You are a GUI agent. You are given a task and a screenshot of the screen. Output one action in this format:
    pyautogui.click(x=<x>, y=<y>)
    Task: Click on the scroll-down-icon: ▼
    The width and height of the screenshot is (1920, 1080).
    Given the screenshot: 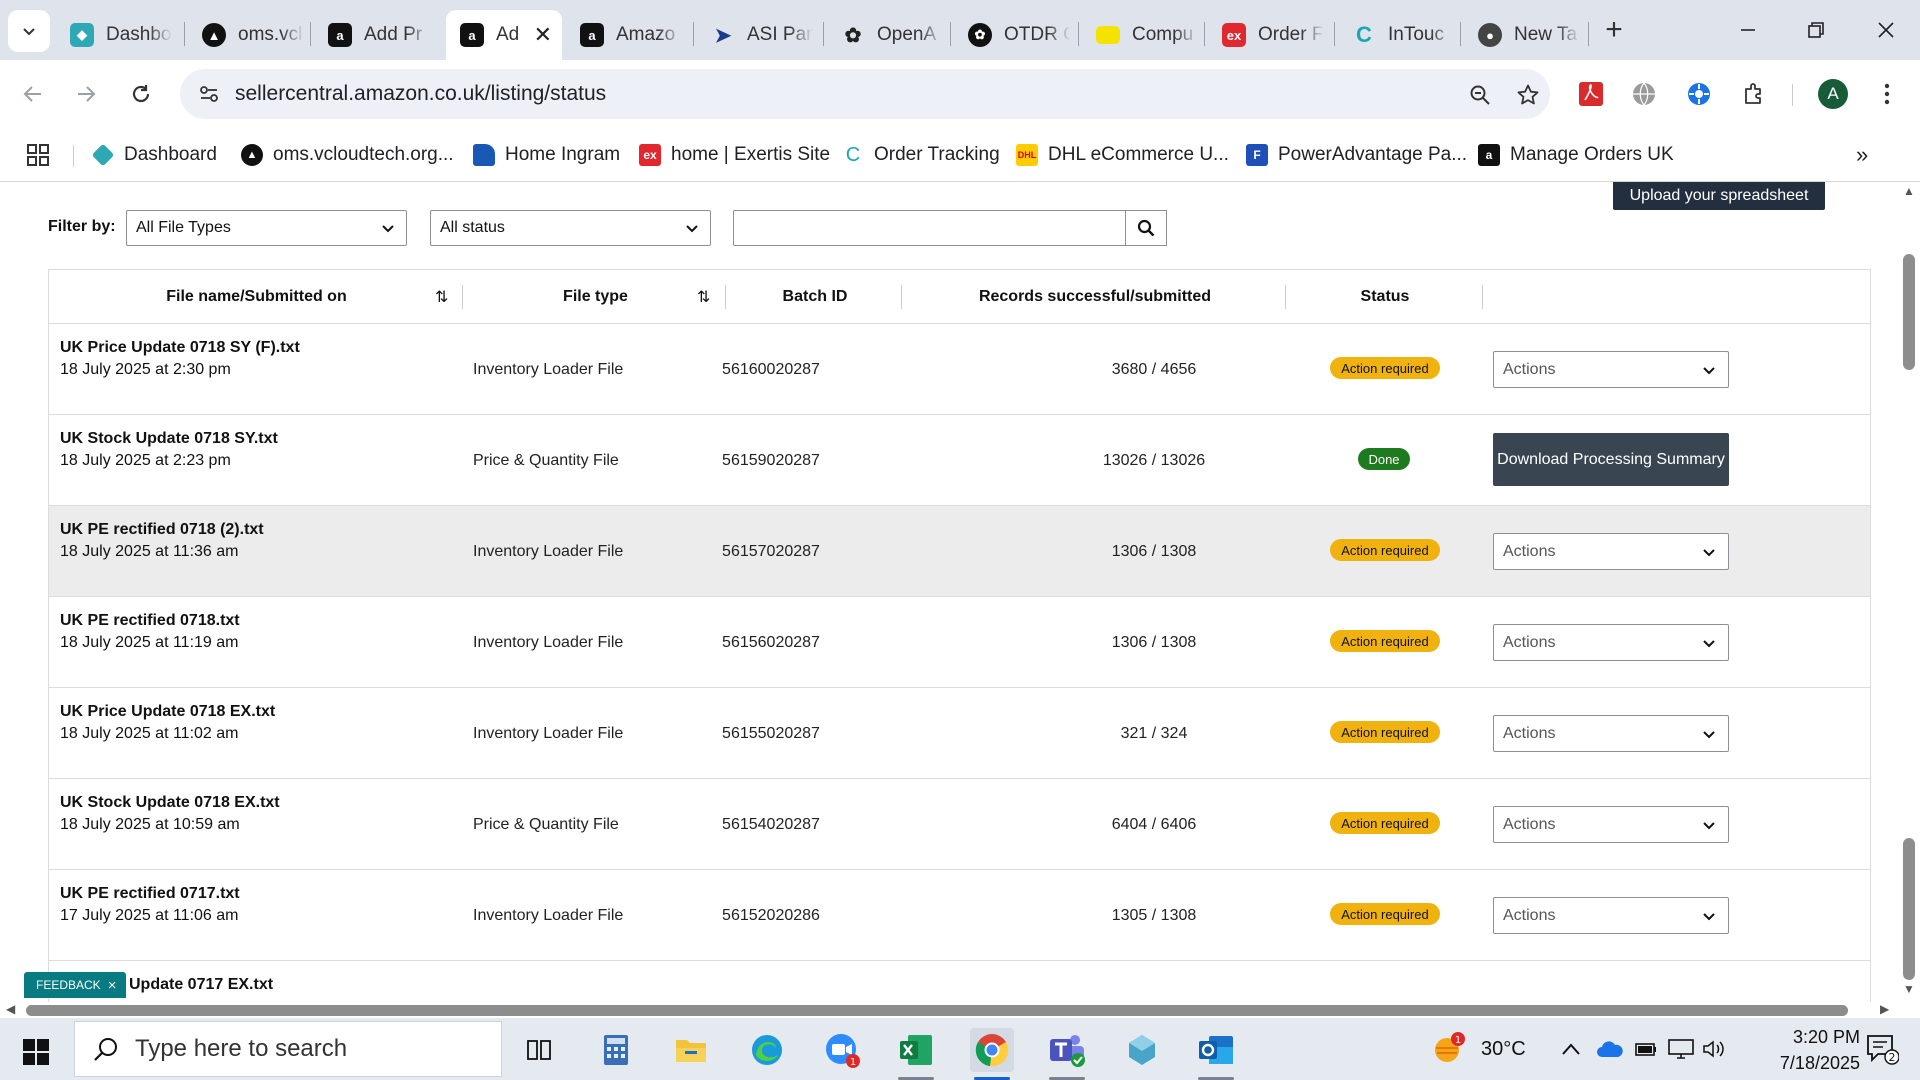 What is the action you would take?
    pyautogui.click(x=1909, y=989)
    